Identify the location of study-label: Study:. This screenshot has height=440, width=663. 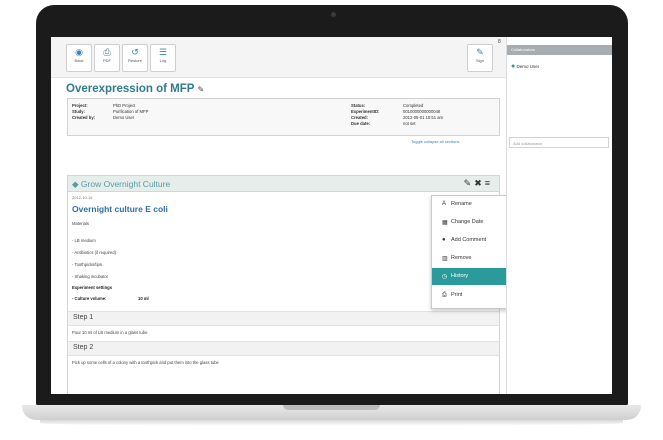
(79, 111).